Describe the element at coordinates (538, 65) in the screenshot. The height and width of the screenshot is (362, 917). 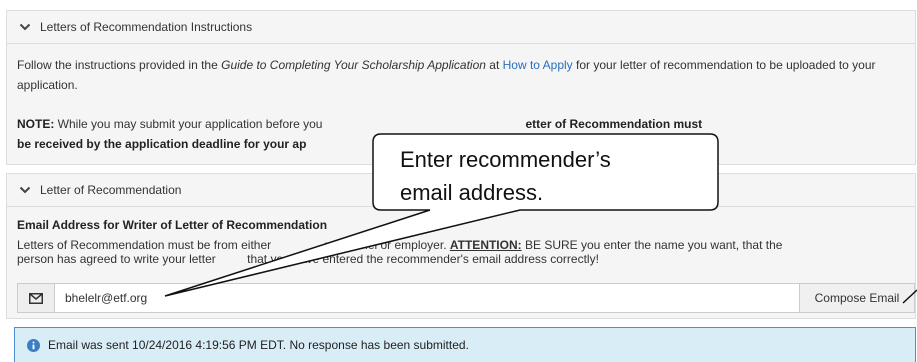
I see `how-to-apply-link: How to Apply` at that location.